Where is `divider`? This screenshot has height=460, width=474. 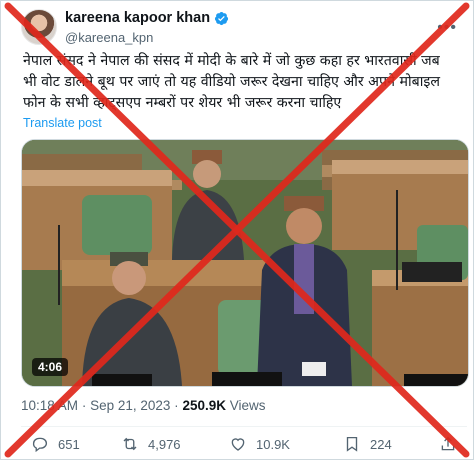
divider is located at coordinates (244, 426).